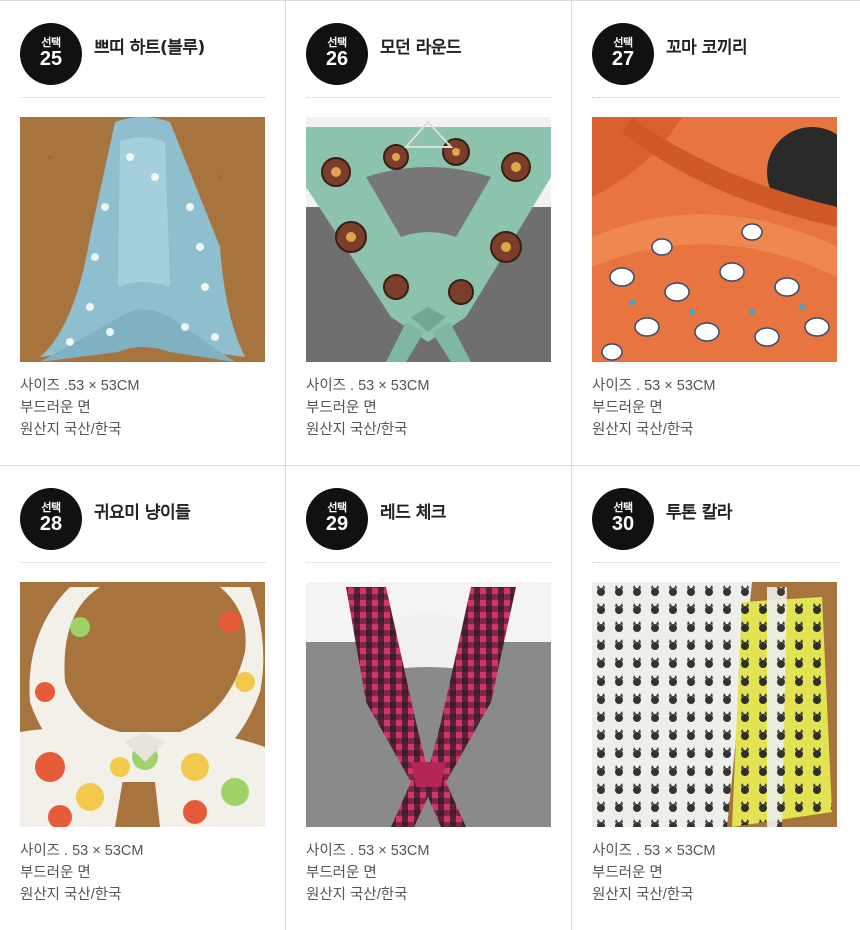 Image resolution: width=860 pixels, height=930 pixels. I want to click on product-title: 쁘띠 하트(블루), so click(149, 45).